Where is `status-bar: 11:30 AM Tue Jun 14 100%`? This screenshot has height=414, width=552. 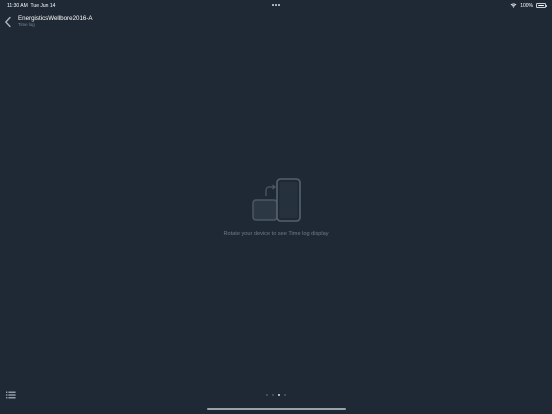
status-bar: 11:30 AM Tue Jun 14 100% is located at coordinates (276, 5).